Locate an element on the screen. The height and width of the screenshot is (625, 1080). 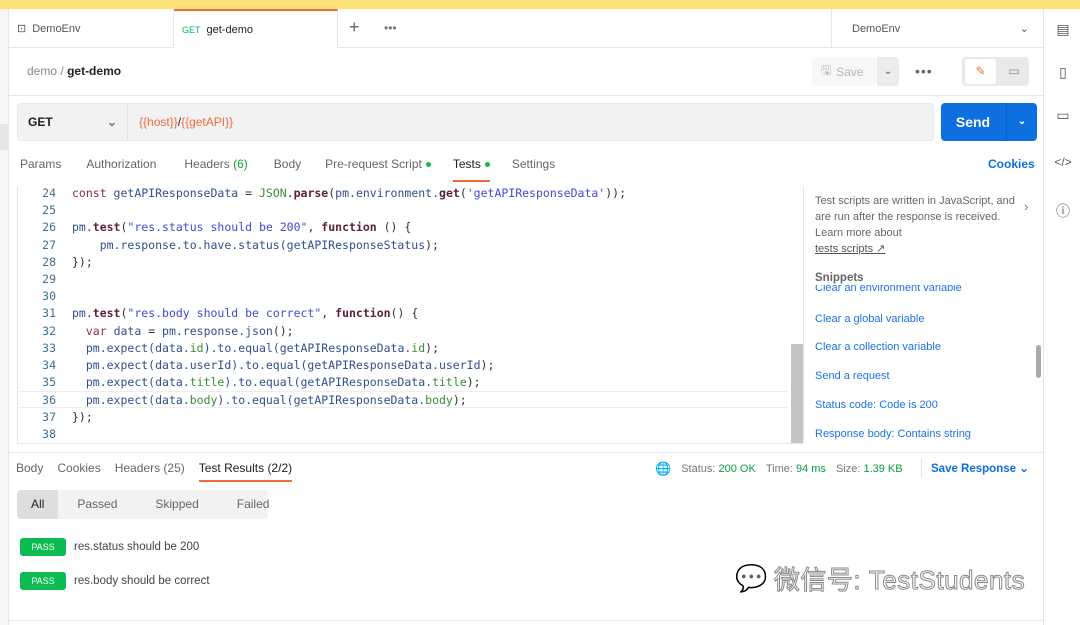
url-input: {{host}}/{{getAPI}} is located at coordinates (186, 122).